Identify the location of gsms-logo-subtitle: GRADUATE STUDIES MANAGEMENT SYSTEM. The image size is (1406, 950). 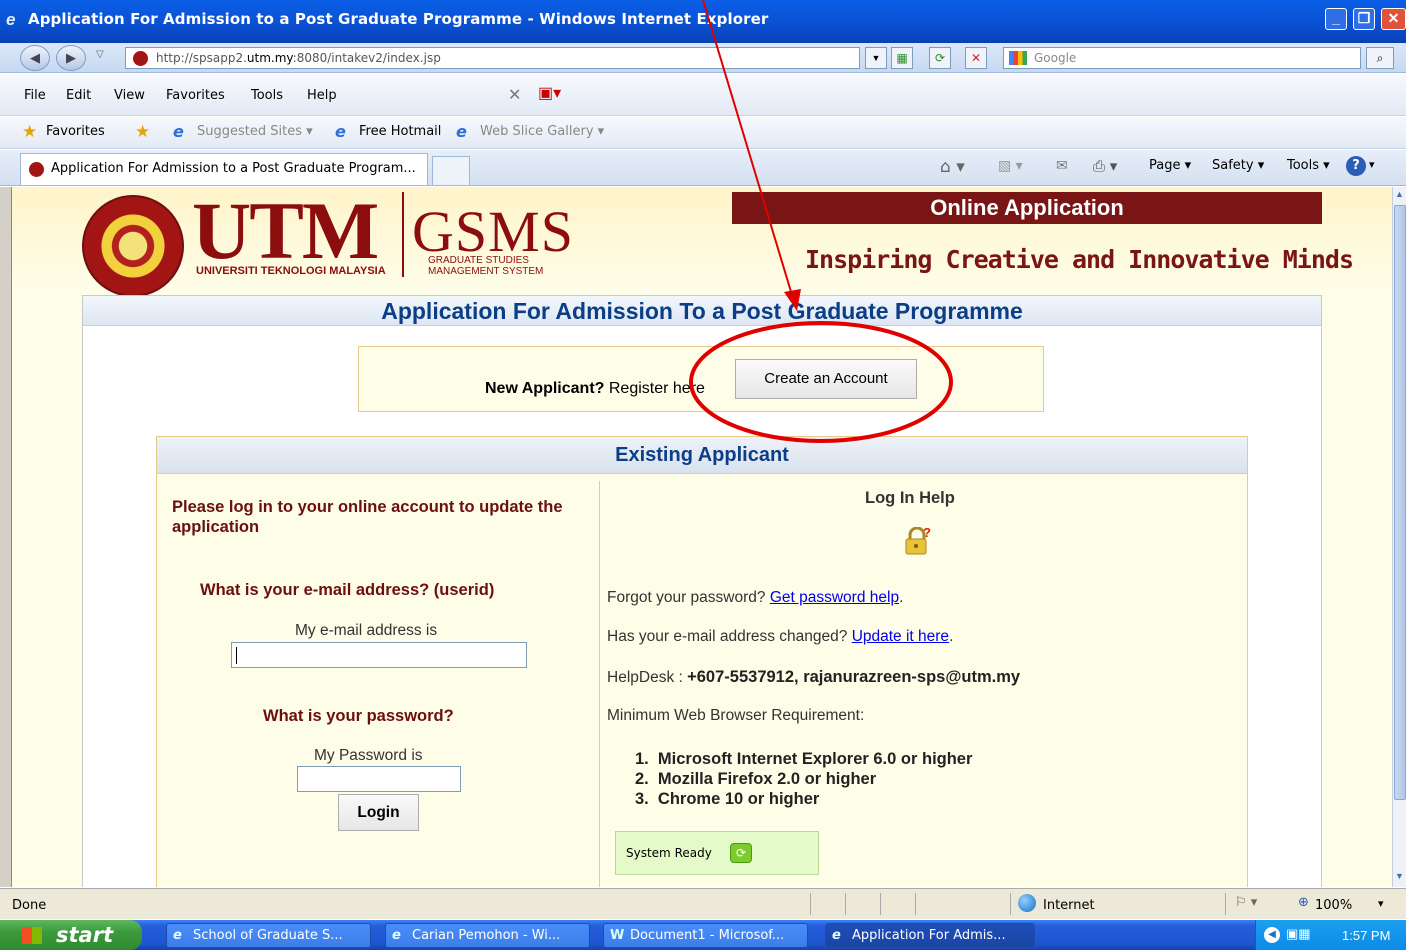
(485, 266).